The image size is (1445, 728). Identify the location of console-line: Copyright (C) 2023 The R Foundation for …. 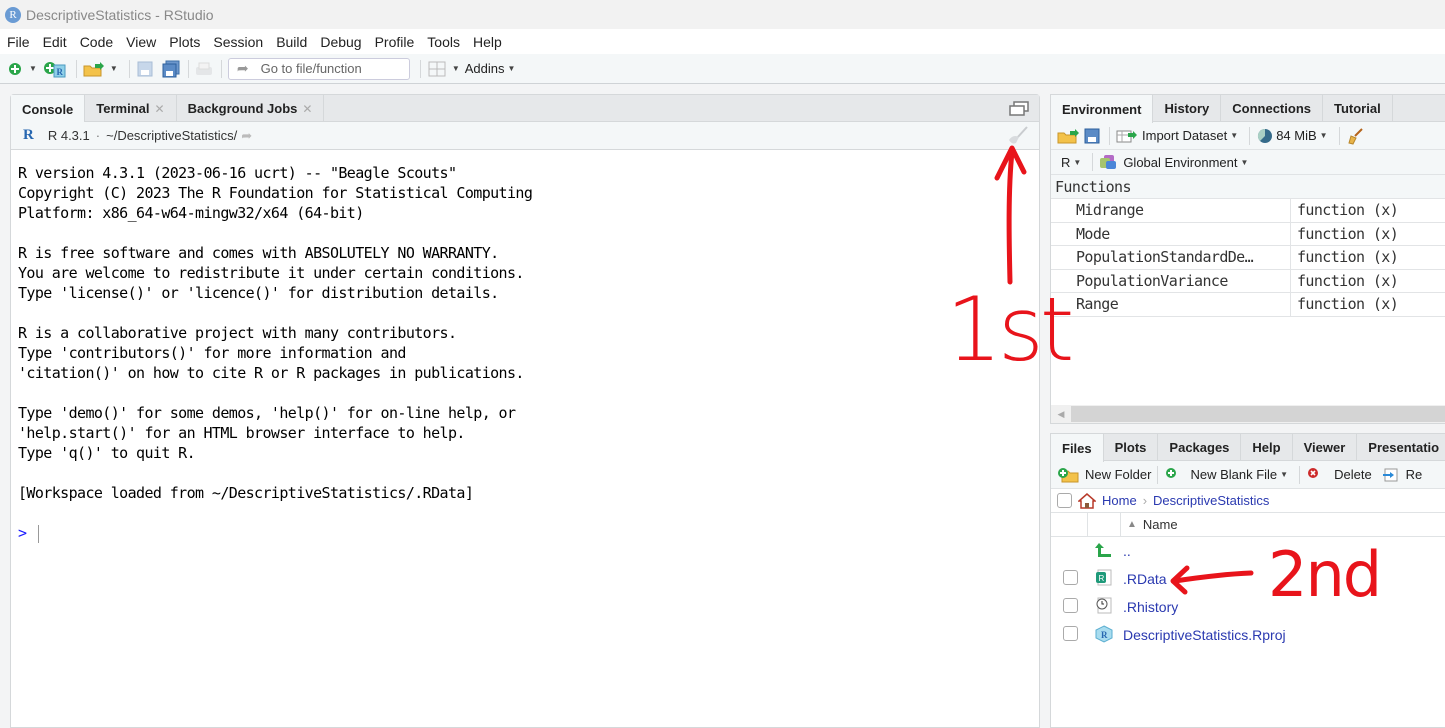
(275, 193).